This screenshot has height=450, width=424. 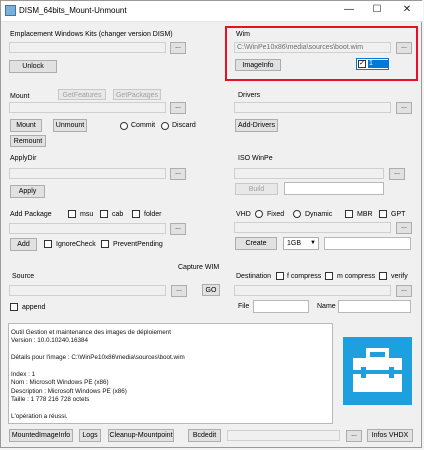 I want to click on add-package-button: Add, so click(x=23, y=244).